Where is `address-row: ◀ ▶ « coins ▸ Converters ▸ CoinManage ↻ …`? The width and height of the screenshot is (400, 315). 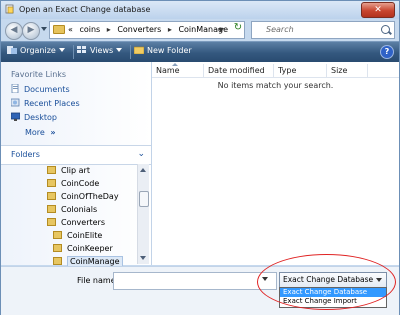
address-row: ◀ ▶ « coins ▸ Converters ▸ CoinManage ↻ … is located at coordinates (200, 30).